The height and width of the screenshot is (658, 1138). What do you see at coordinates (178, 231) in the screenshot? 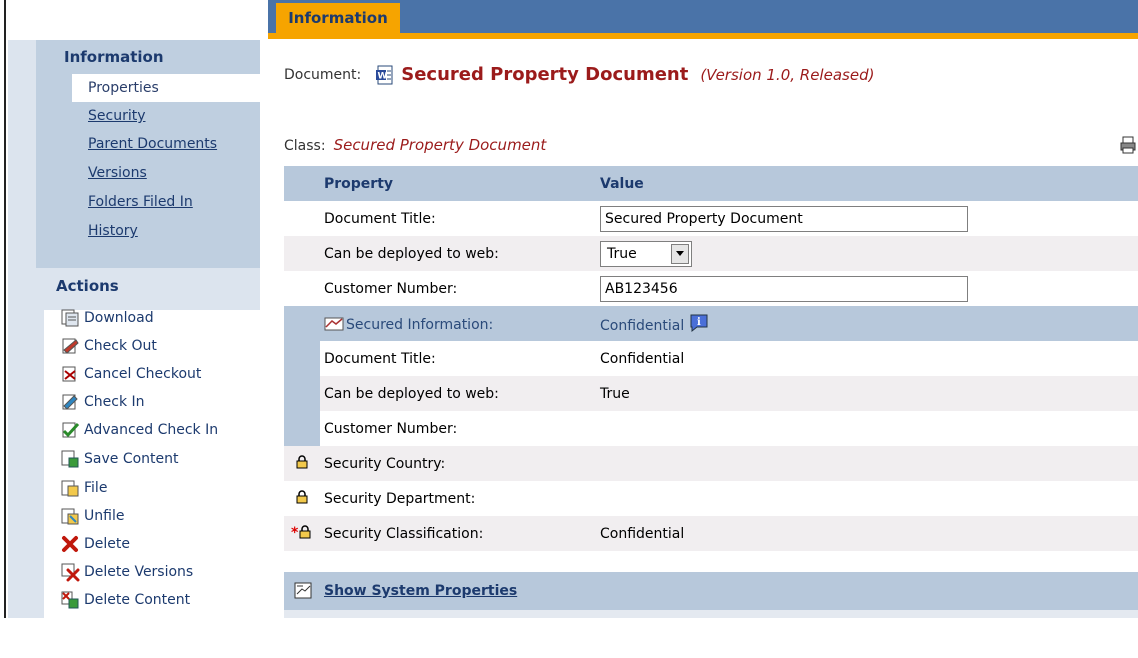
I see `sidebar-item-history: History` at bounding box center [178, 231].